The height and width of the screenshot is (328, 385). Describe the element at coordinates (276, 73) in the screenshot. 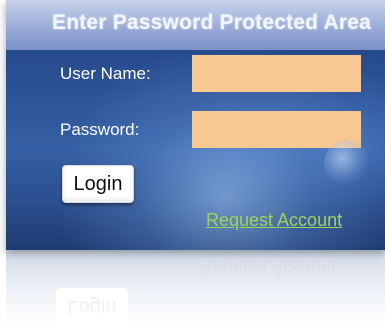

I see `username-input` at that location.